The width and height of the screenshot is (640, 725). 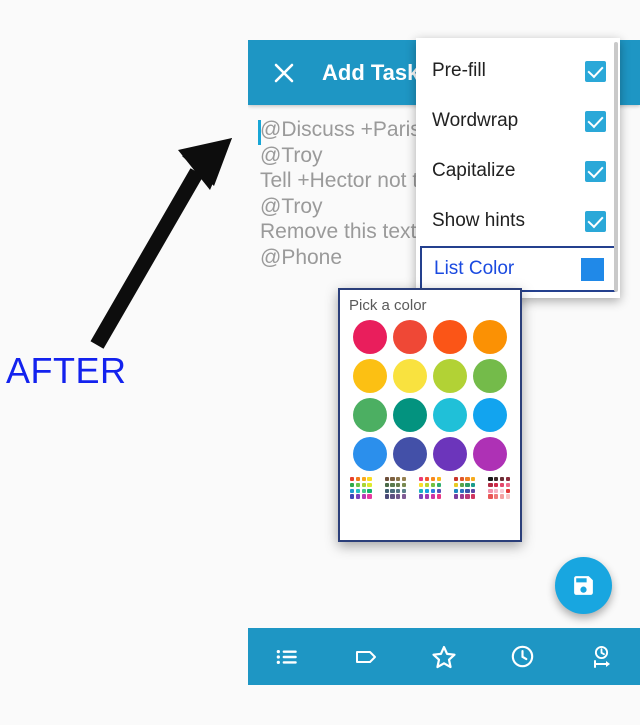 I want to click on close-button, so click(x=284, y=73).